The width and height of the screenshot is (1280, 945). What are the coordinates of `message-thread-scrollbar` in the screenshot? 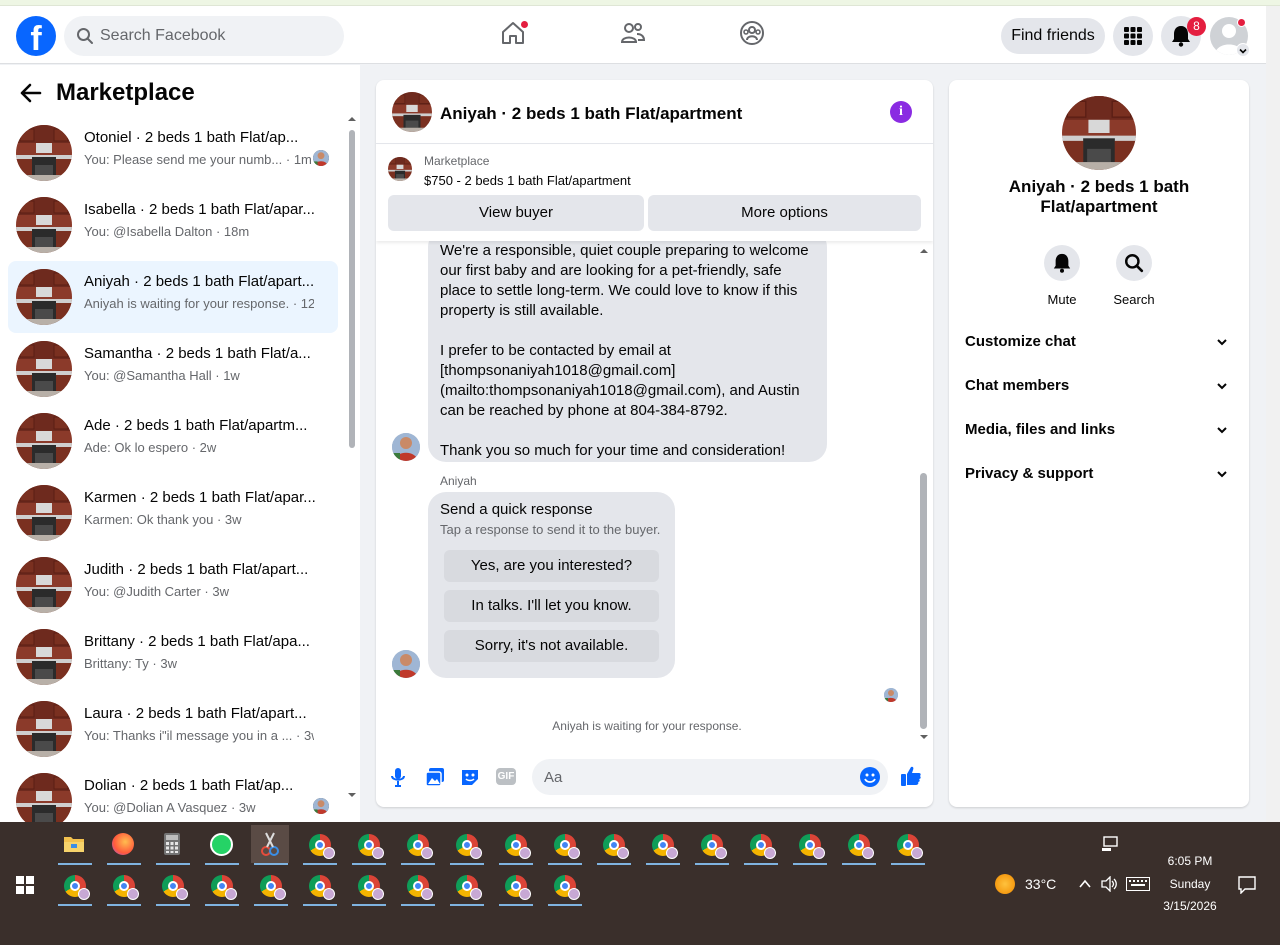 It's located at (924, 494).